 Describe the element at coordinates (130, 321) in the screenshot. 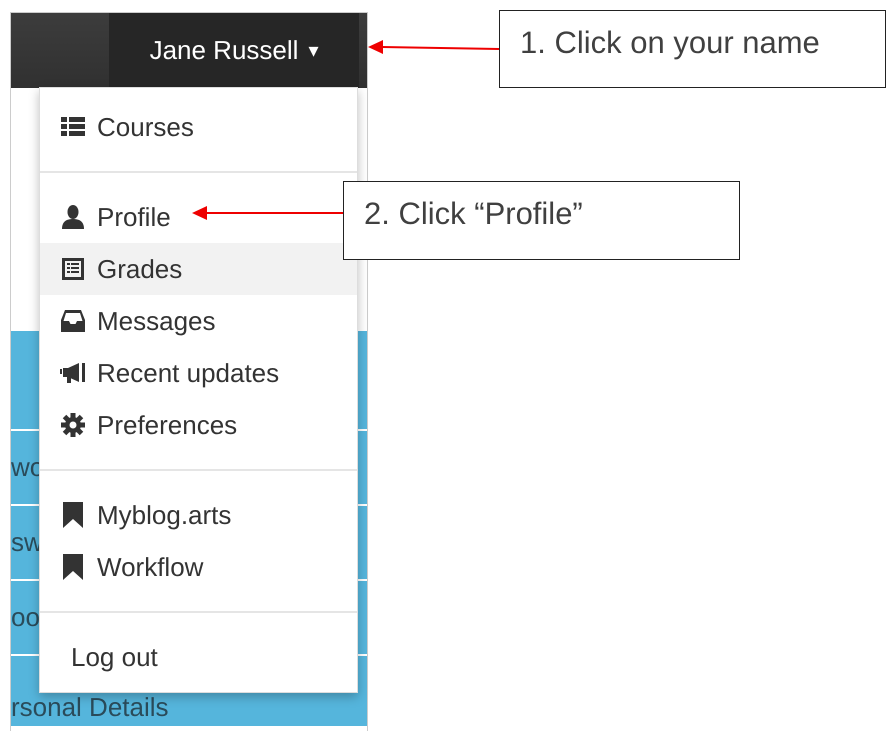

I see `menu-item: Messages` at that location.